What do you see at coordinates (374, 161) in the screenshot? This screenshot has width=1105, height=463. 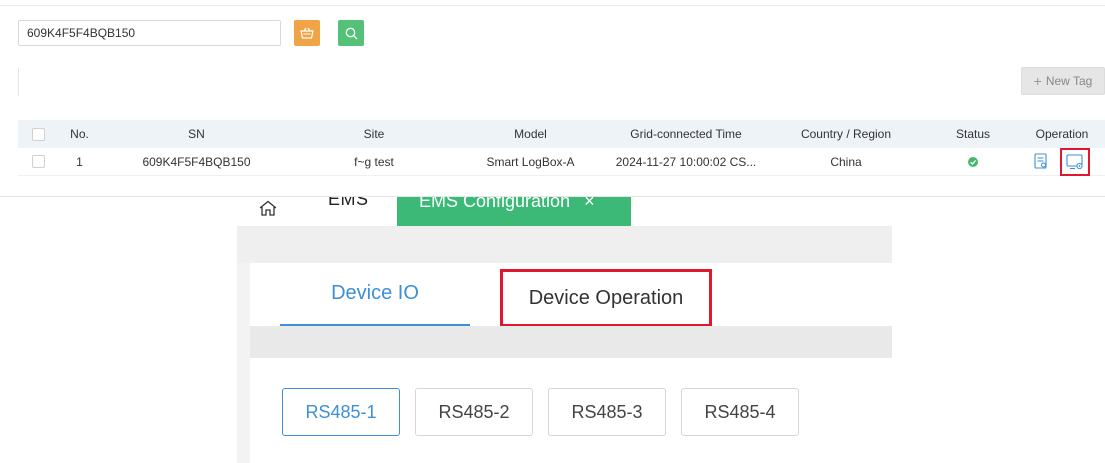 I see `row-site: f~g test` at bounding box center [374, 161].